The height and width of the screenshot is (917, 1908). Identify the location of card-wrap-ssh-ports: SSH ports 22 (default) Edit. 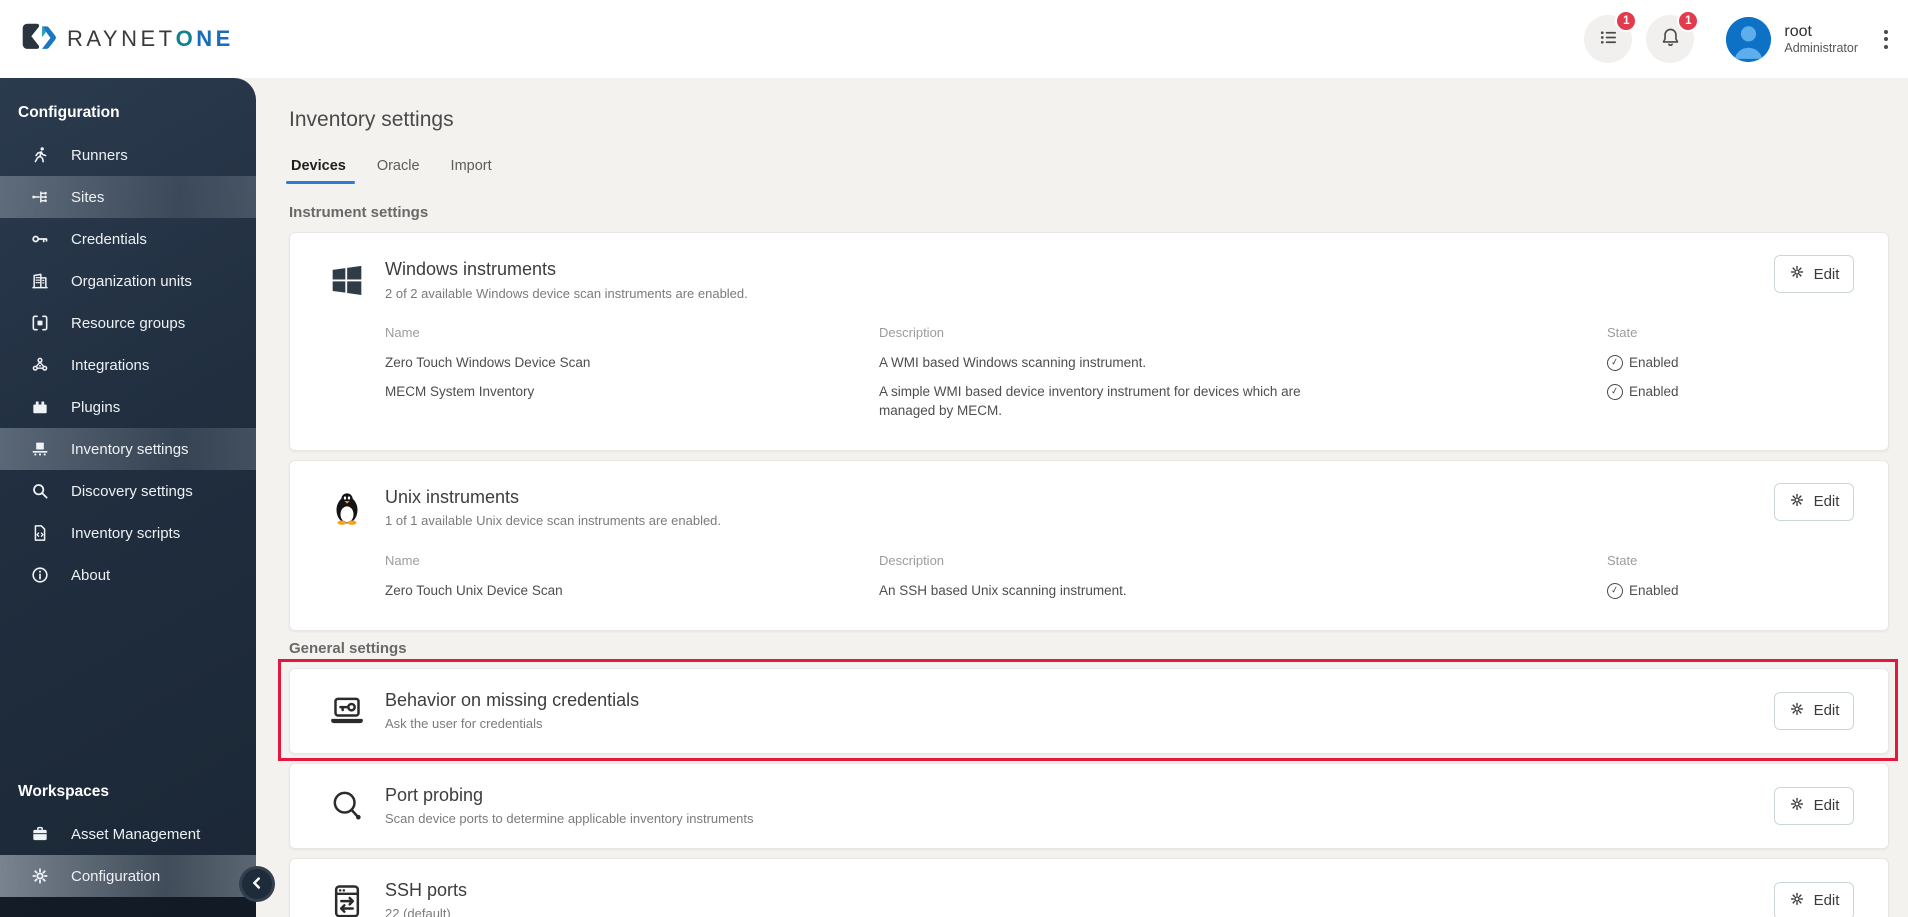
(1089, 887).